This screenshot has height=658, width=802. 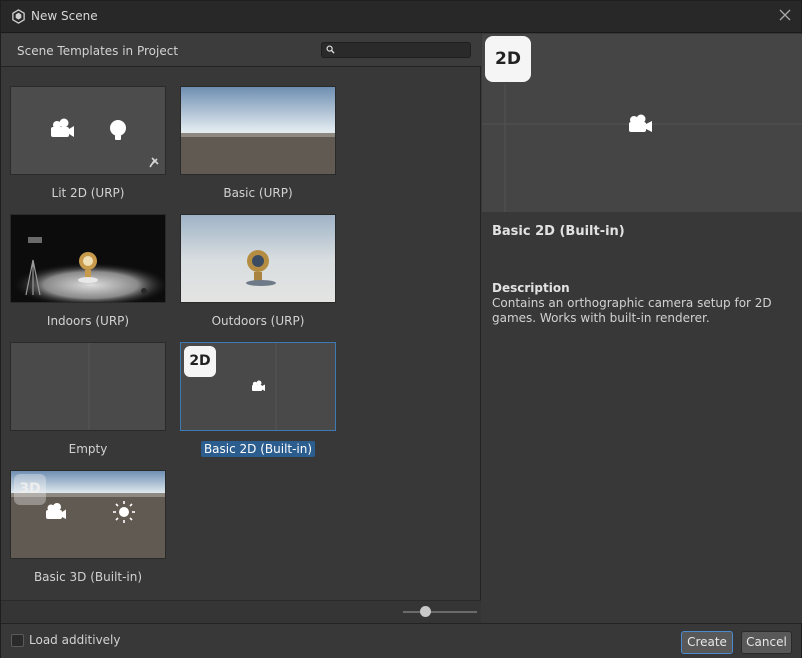 What do you see at coordinates (330, 49) in the screenshot?
I see `search-icon` at bounding box center [330, 49].